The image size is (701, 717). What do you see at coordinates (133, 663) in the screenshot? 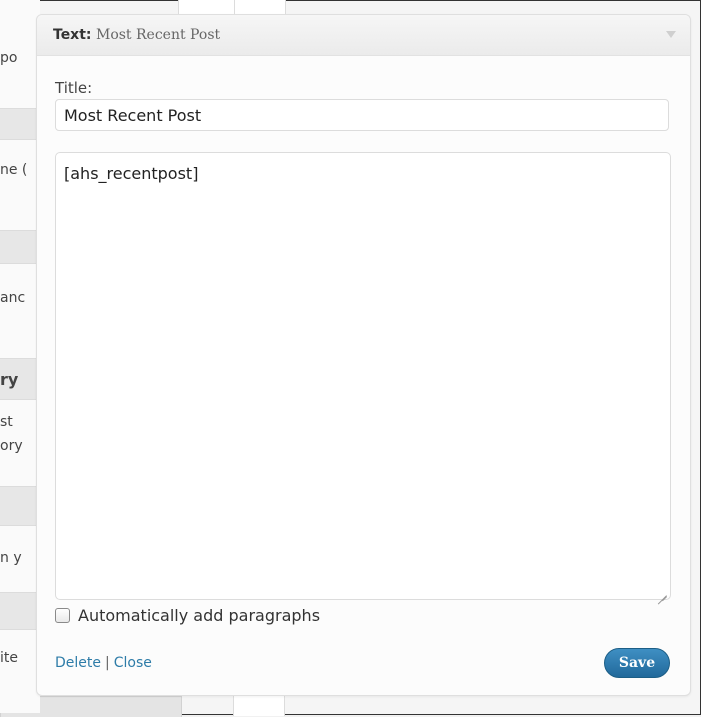
I see `close-link: Close` at bounding box center [133, 663].